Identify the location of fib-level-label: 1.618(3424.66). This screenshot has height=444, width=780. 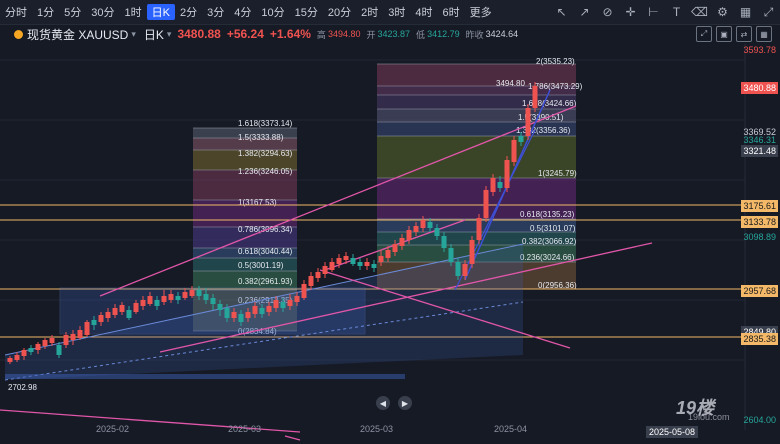
(549, 103).